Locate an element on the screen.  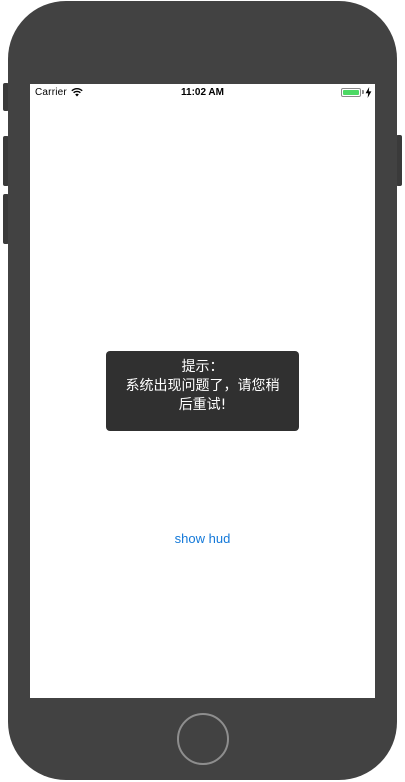
status-time: 11:02 AM is located at coordinates (202, 92).